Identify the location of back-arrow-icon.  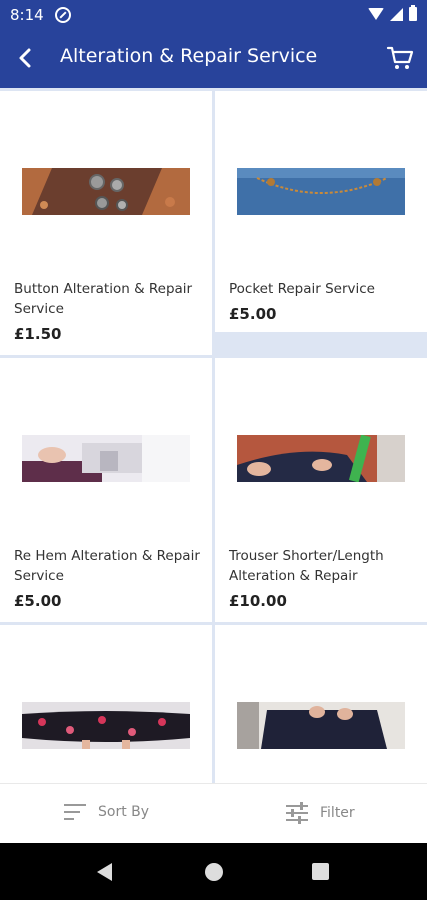
(25, 58).